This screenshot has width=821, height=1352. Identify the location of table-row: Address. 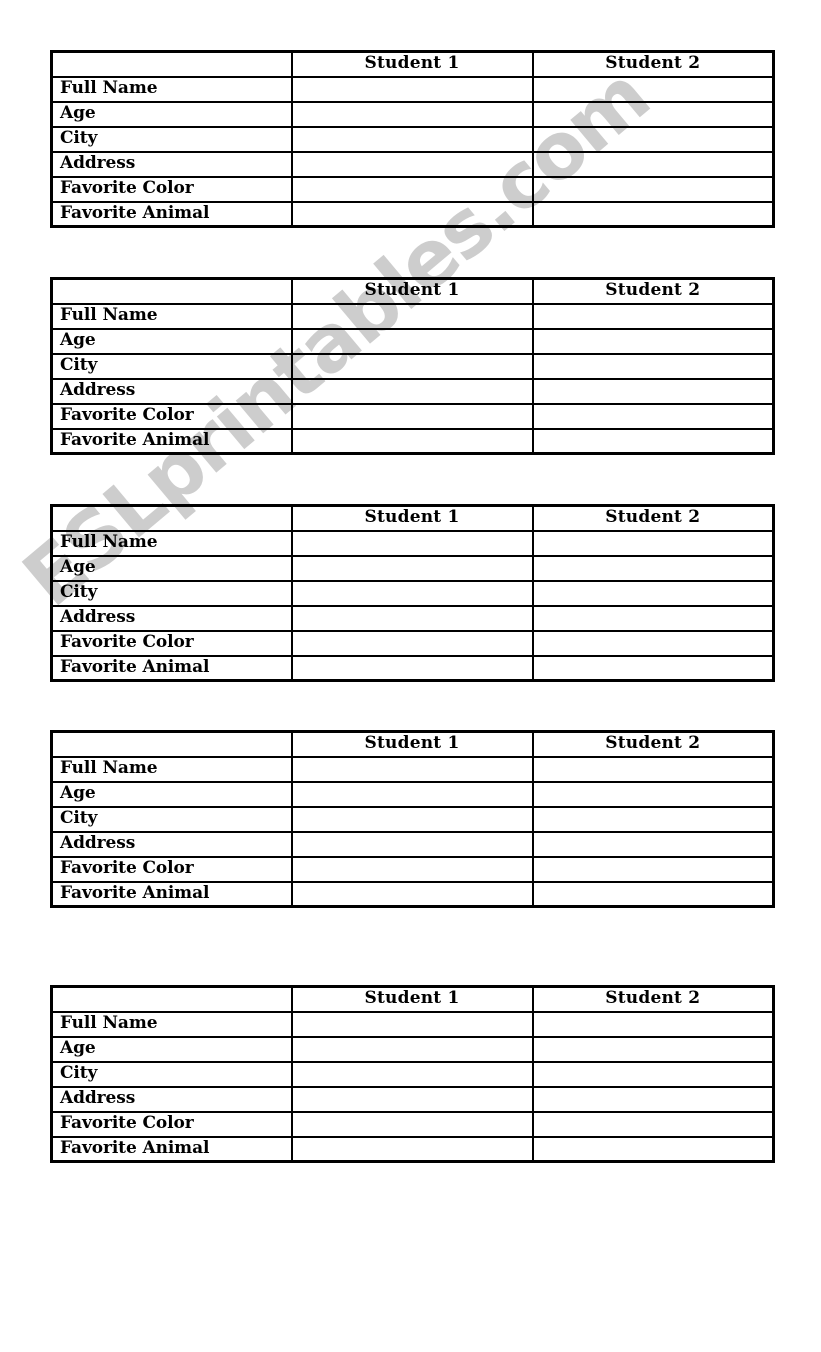
(412, 164).